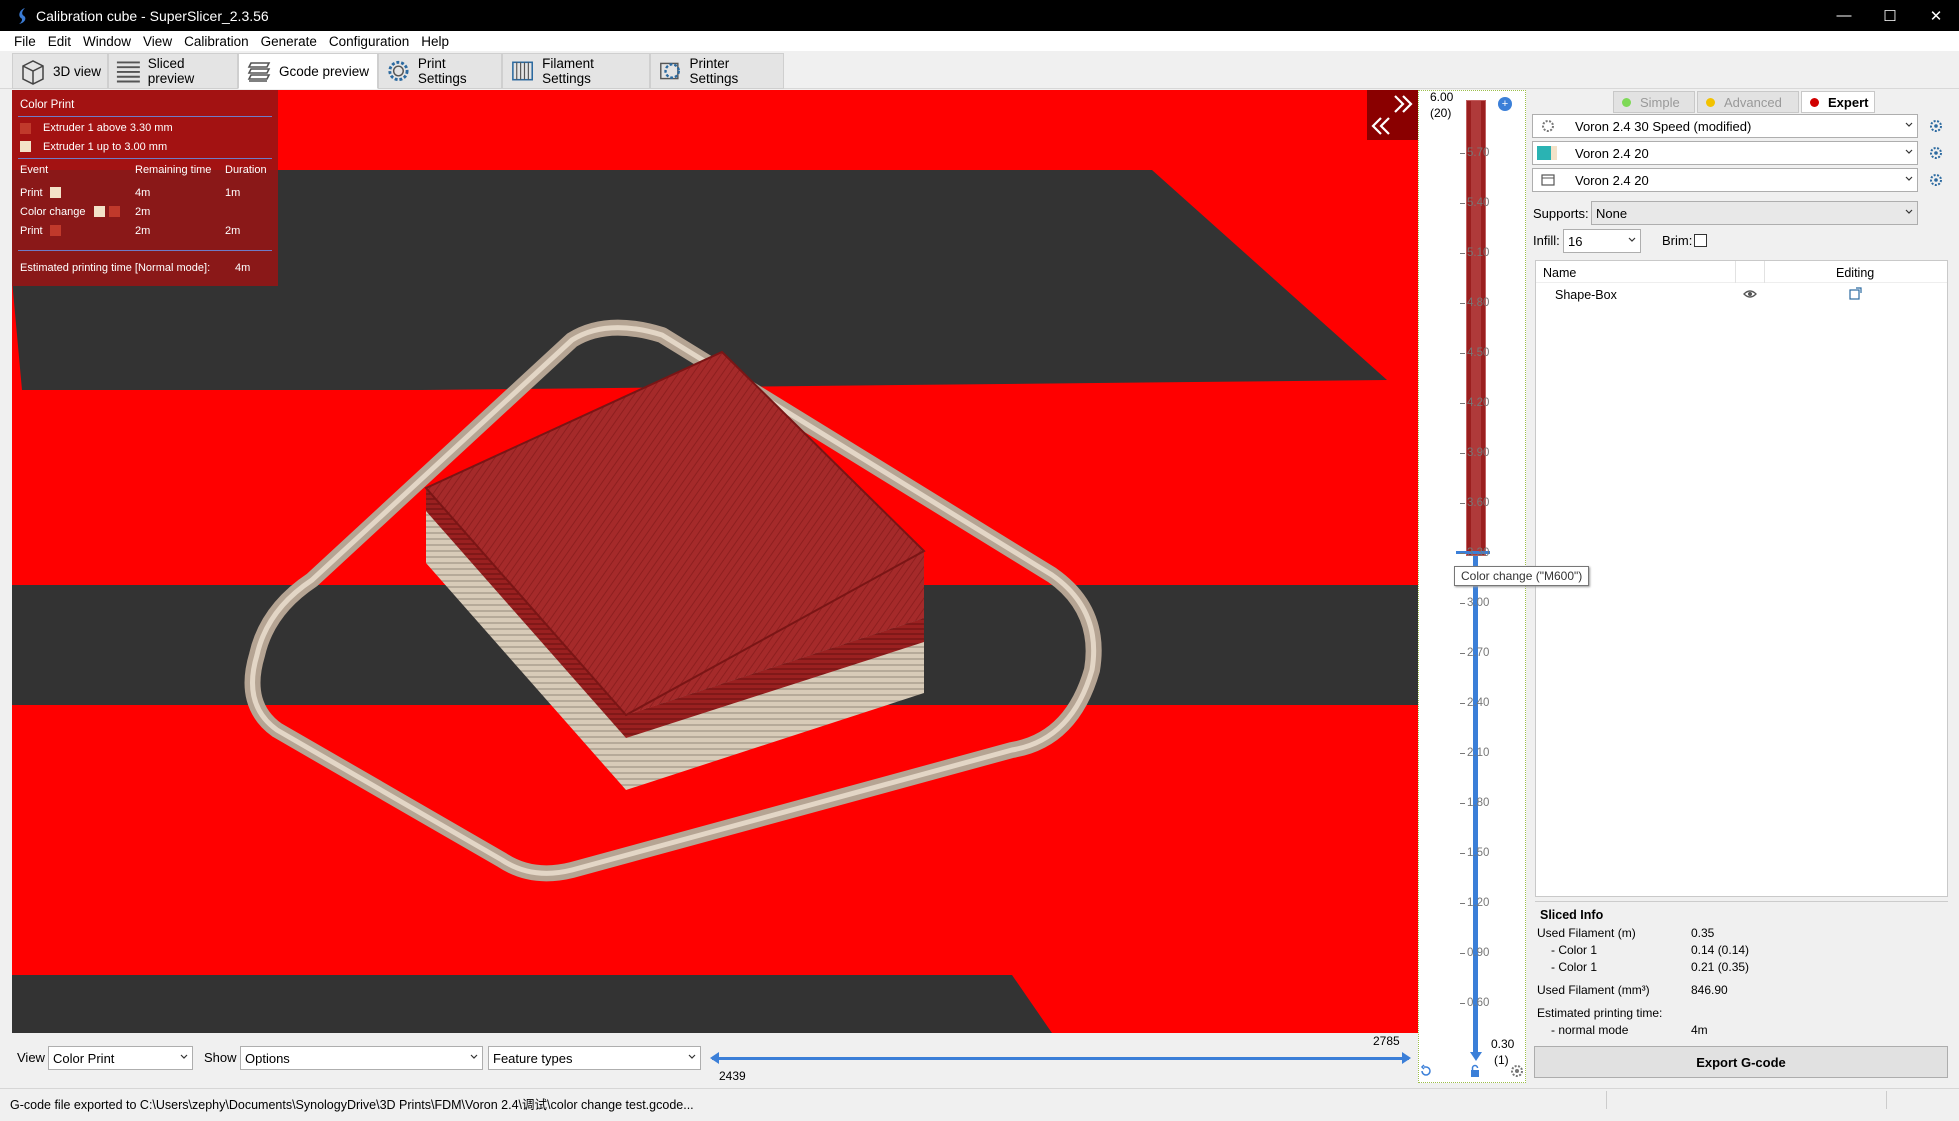 The image size is (1959, 1121). I want to click on eye-icon, so click(1750, 294).